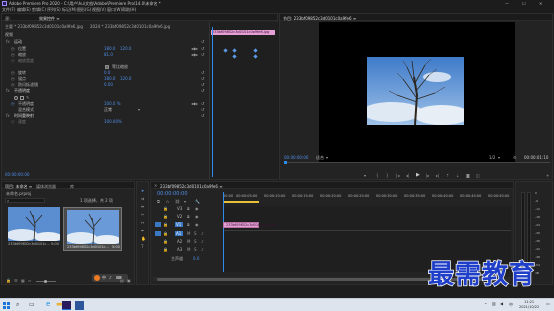  Describe the element at coordinates (142, 223) in the screenshot. I see `slip-tool-icon: ↔` at that location.